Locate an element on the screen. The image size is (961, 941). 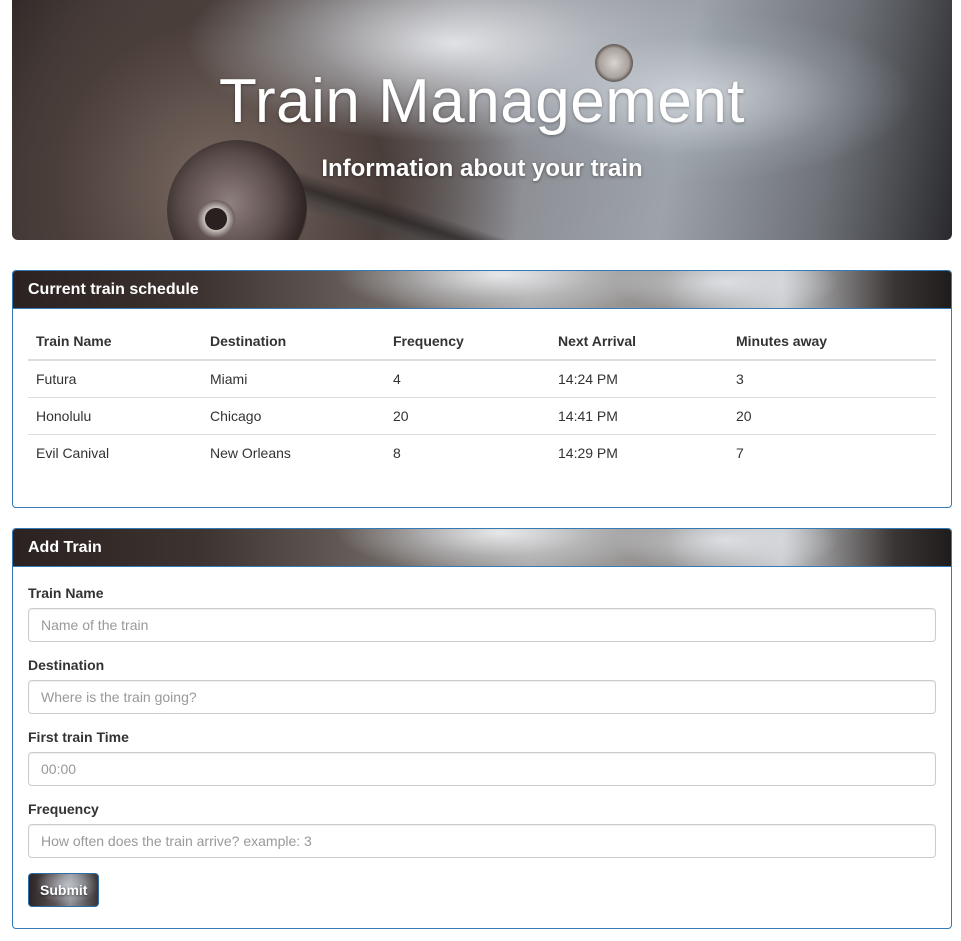
page-subtitle: Information about your train is located at coordinates (482, 168).